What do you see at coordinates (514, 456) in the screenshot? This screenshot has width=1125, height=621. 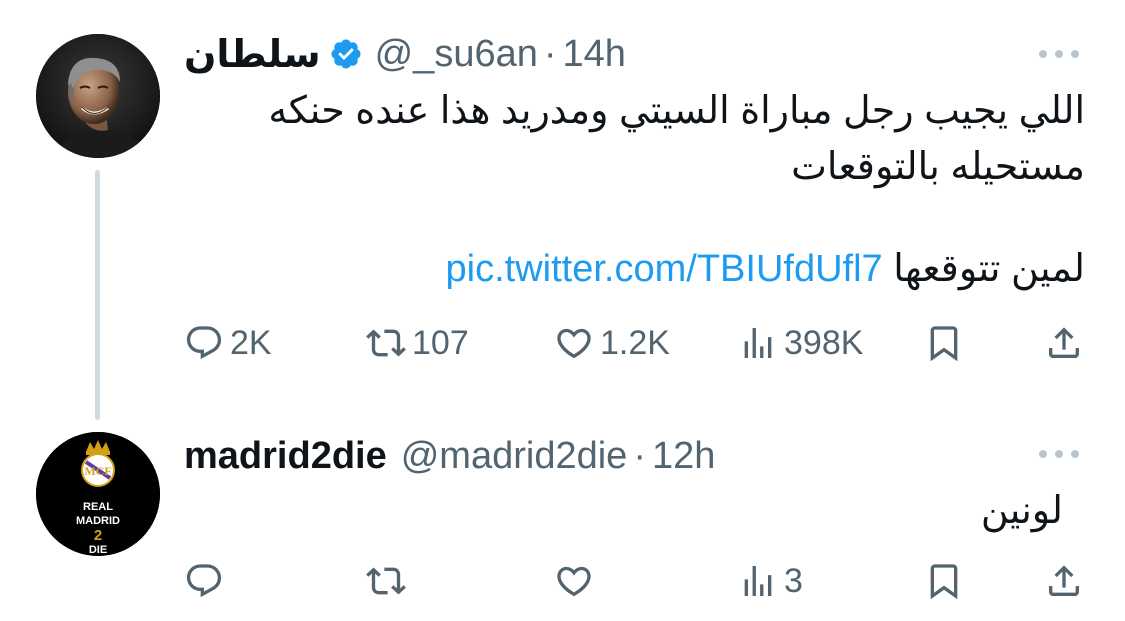 I see `handle: @madrid2die` at bounding box center [514, 456].